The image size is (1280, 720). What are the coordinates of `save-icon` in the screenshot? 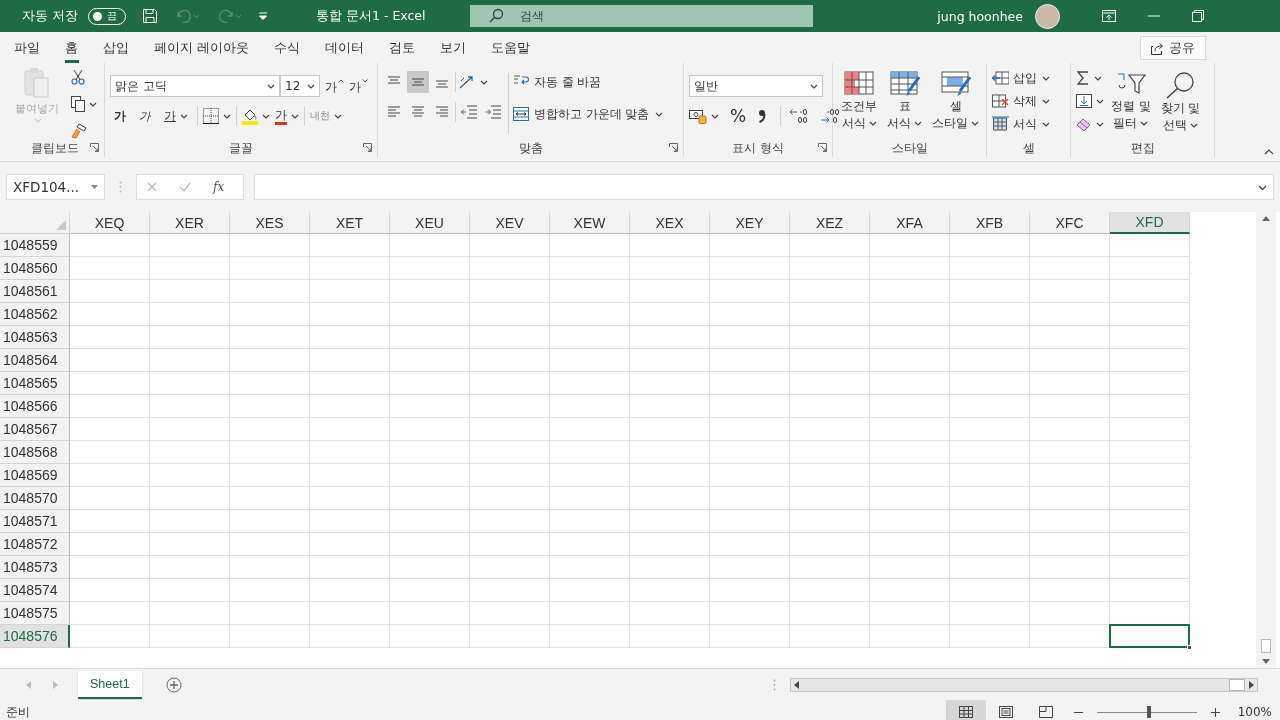 It's located at (150, 16).